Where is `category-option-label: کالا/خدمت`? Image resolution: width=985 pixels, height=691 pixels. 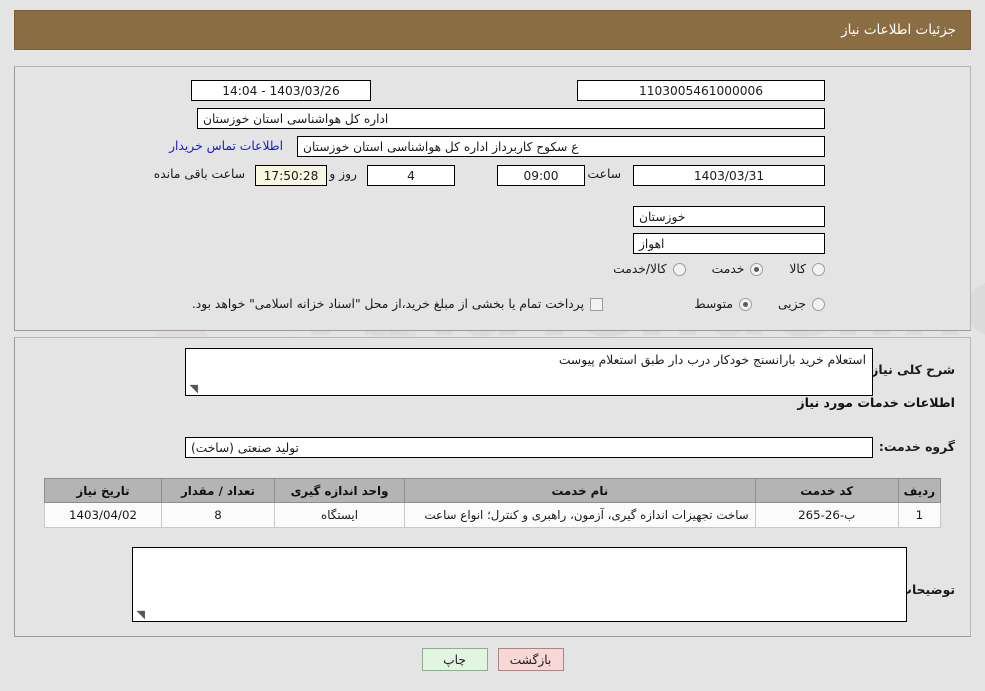 category-option-label: کالا/خدمت is located at coordinates (640, 269).